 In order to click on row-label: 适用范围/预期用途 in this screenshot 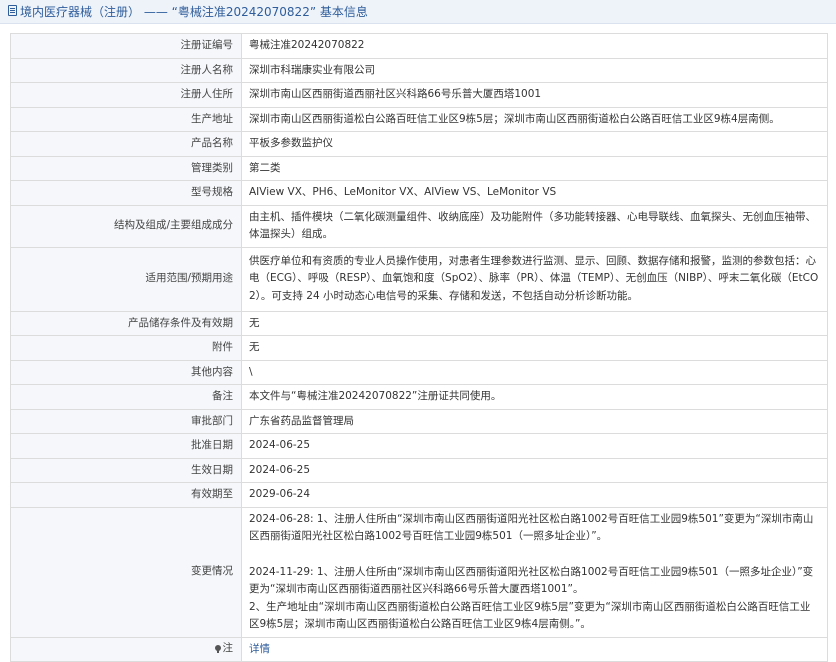, I will do `click(126, 279)`.